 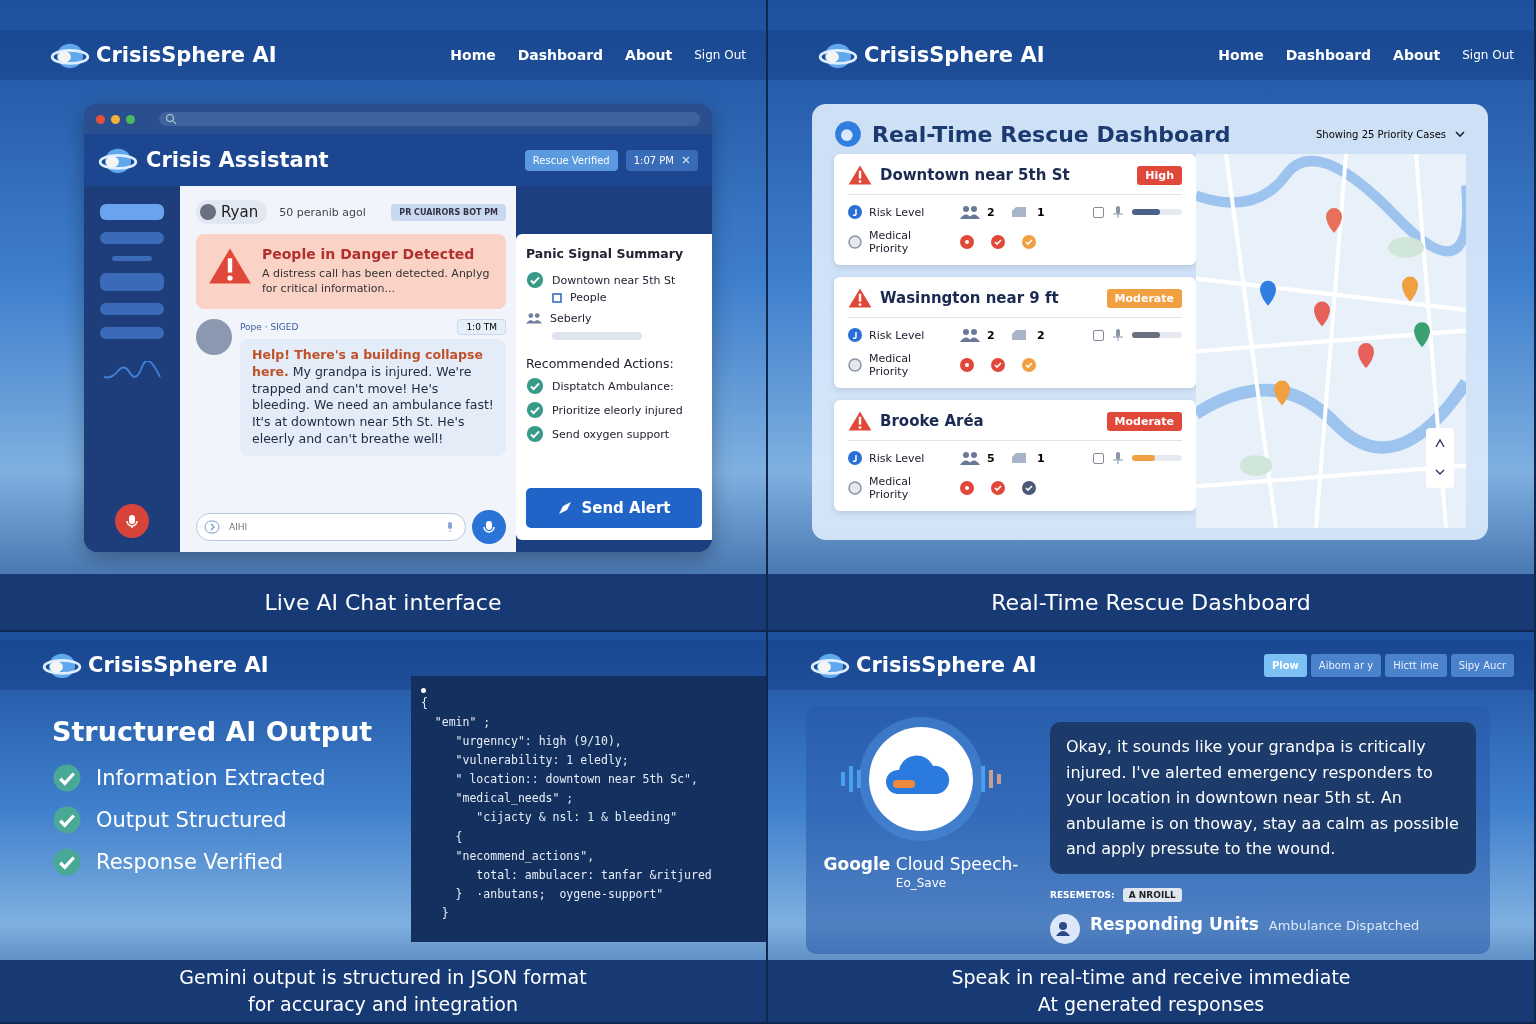 What do you see at coordinates (190, 862) in the screenshot?
I see `checklist-item: Response Verified` at bounding box center [190, 862].